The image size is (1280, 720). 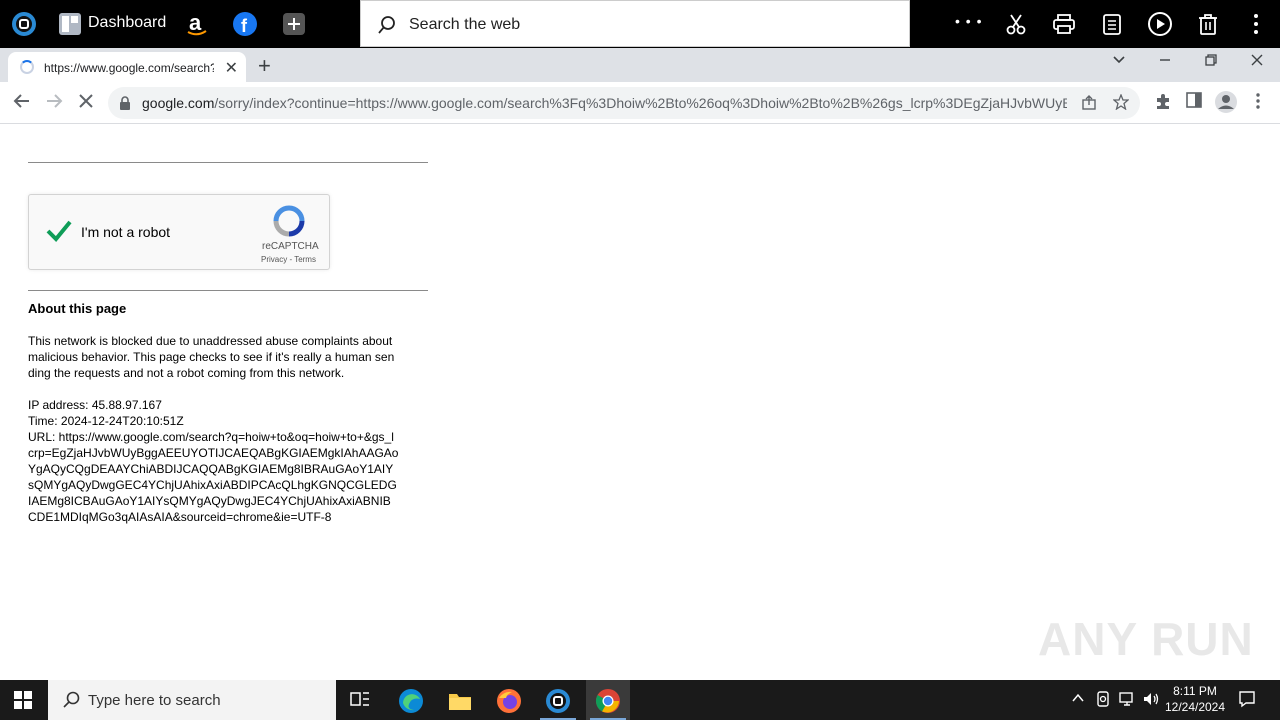 I want to click on restore-icon, so click(x=1211, y=62).